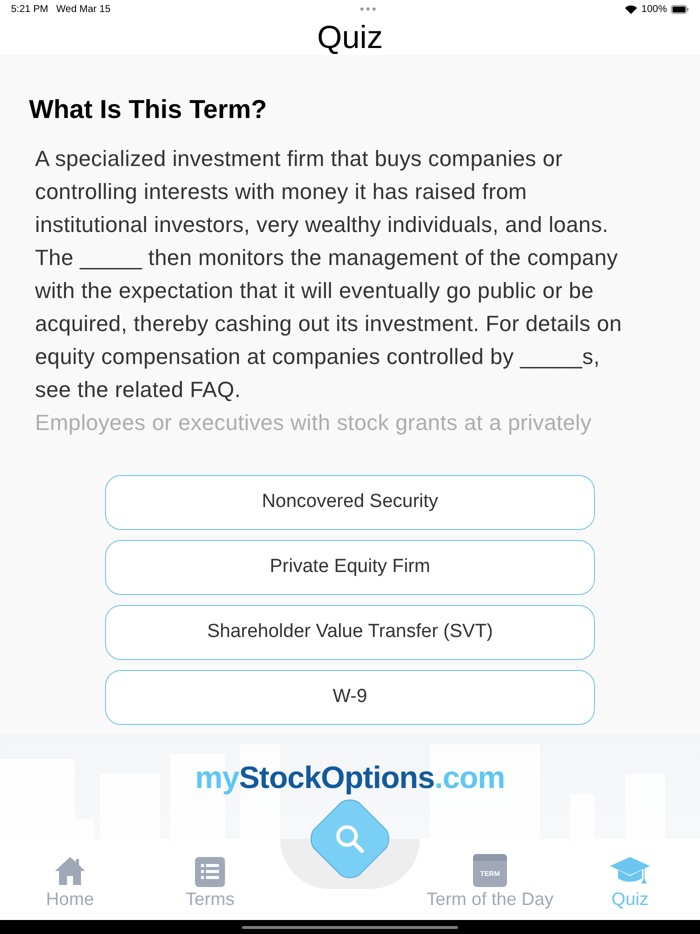 The image size is (700, 934). I want to click on site-logo: myStockOptions.com, so click(350, 777).